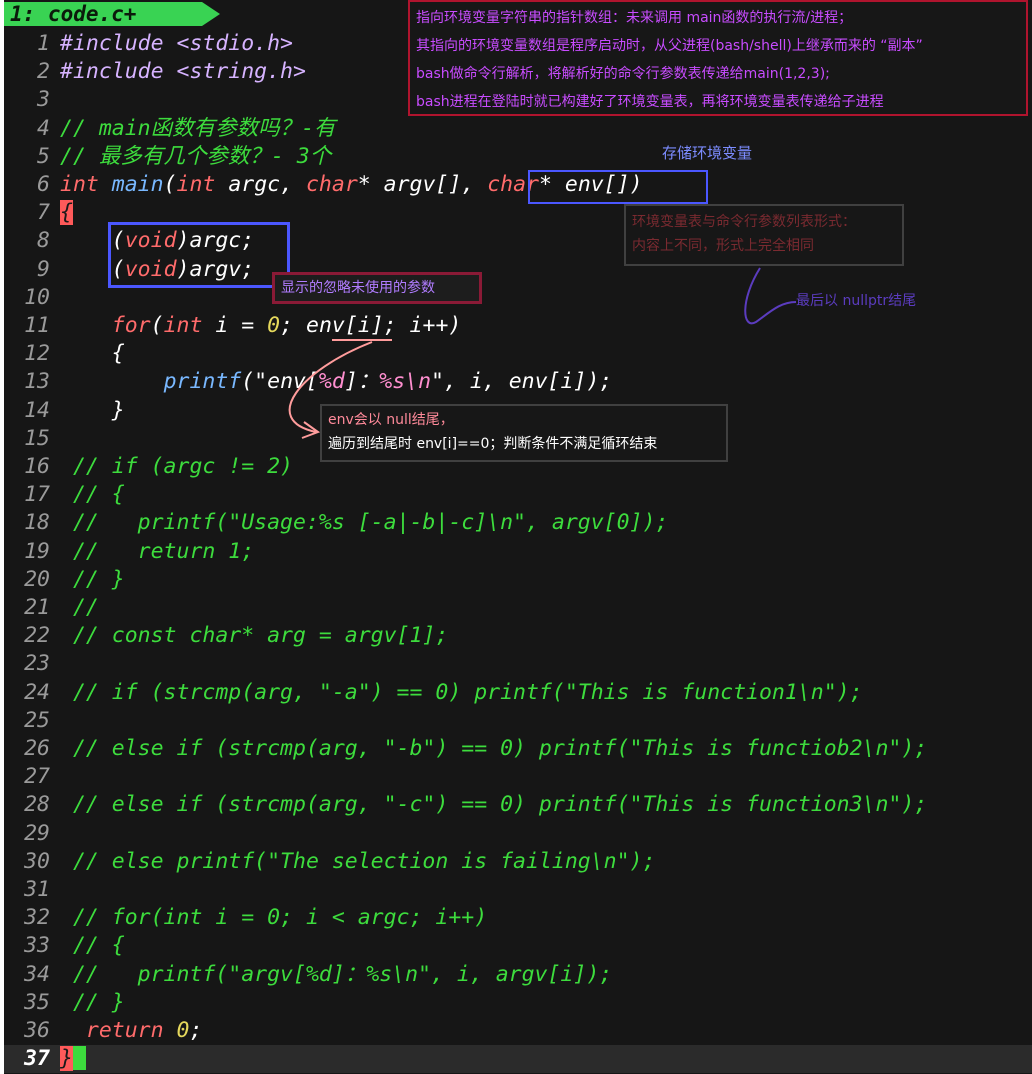 Image resolution: width=1032 pixels, height=1074 pixels. What do you see at coordinates (770, 296) in the screenshot?
I see `purple-hook-stroke` at bounding box center [770, 296].